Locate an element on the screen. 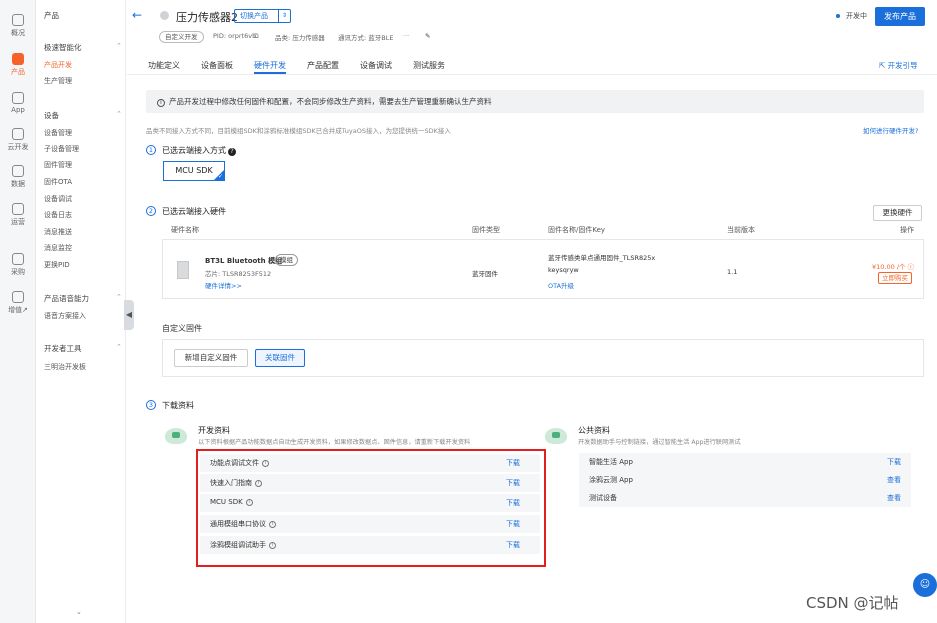  help-chat-button: ☺ is located at coordinates (925, 585).